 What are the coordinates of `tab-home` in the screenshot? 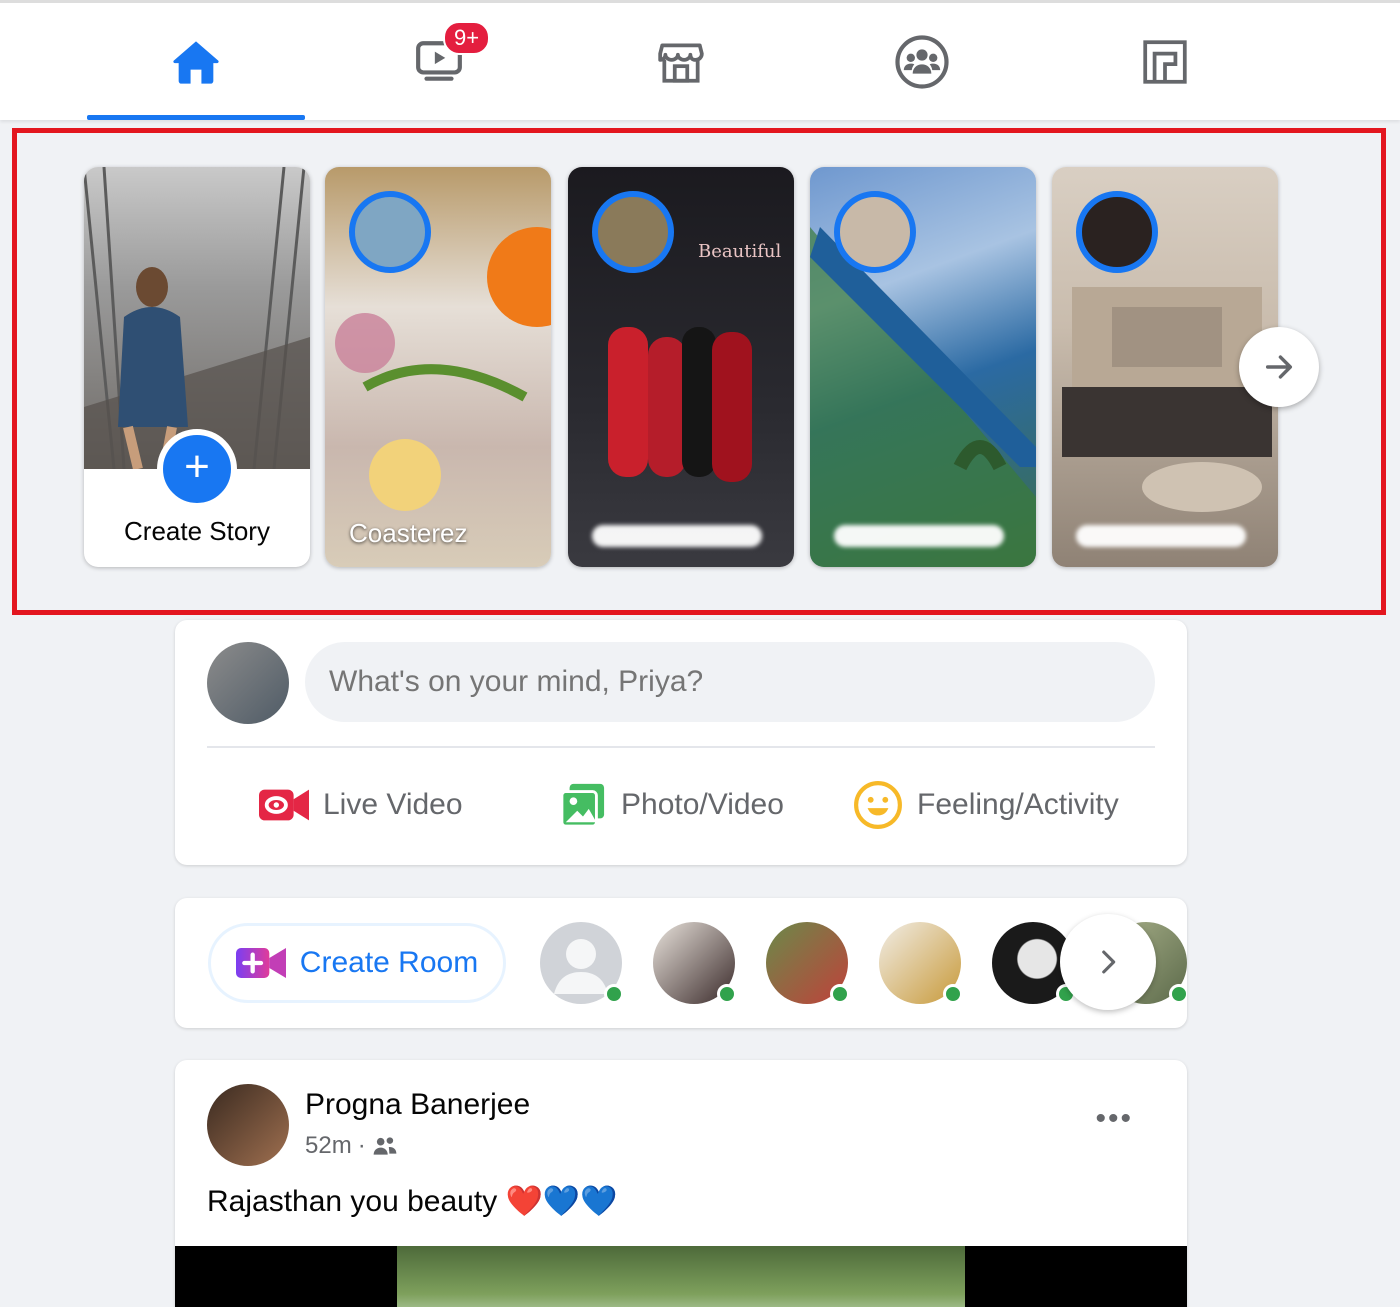 It's located at (196, 61).